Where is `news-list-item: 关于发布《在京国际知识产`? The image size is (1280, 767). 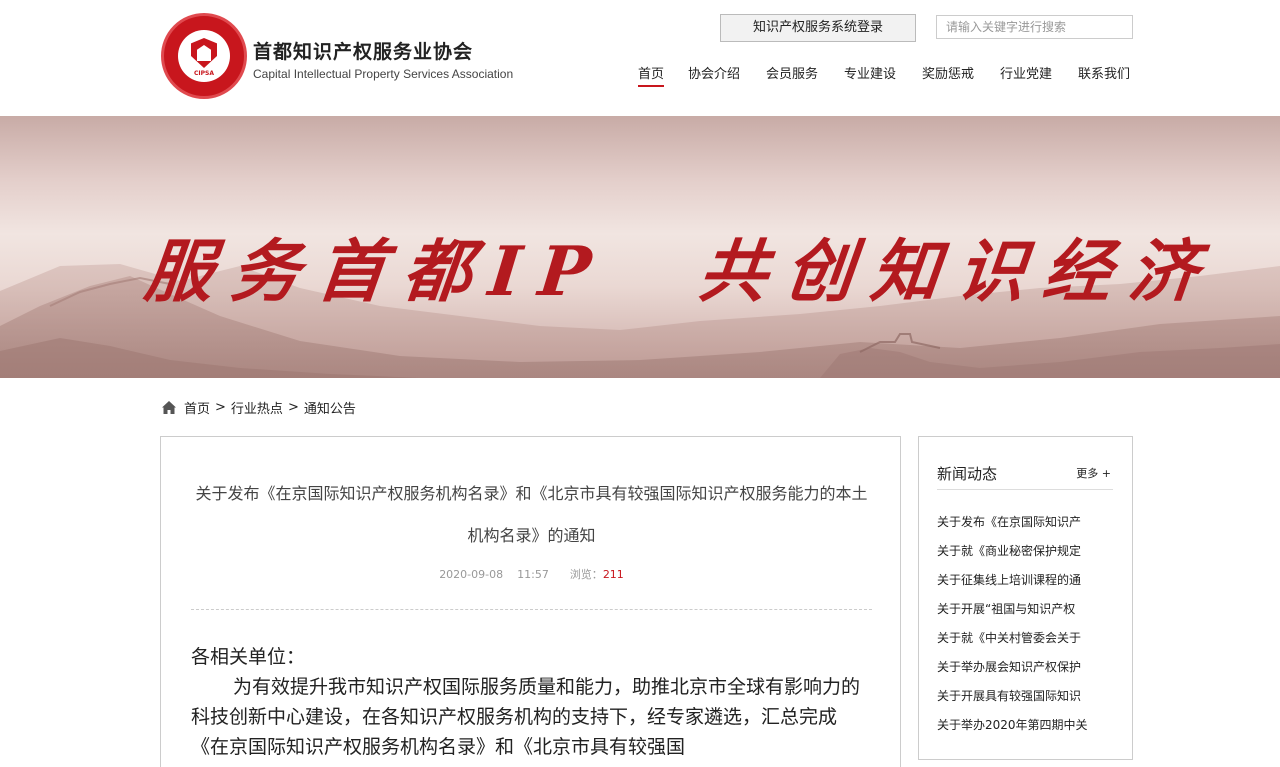 news-list-item: 关于发布《在京国际知识产 is located at coordinates (1025, 527).